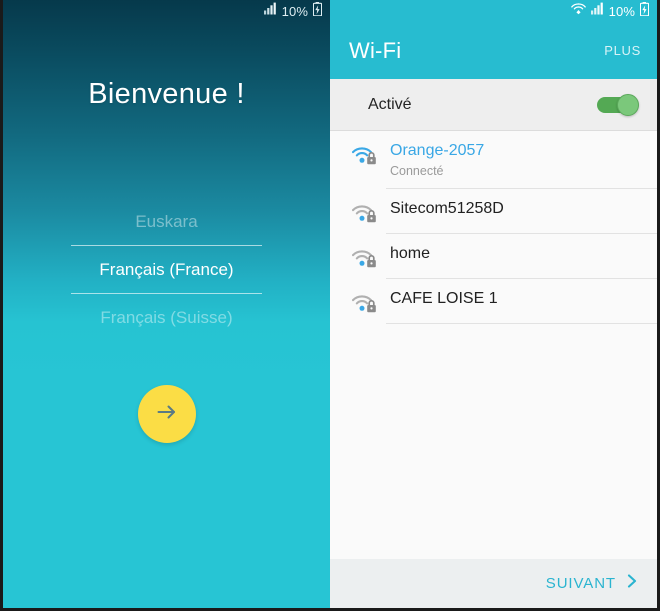 This screenshot has height=611, width=660. Describe the element at coordinates (166, 94) in the screenshot. I see `welcome-title: Bienvenue !` at that location.